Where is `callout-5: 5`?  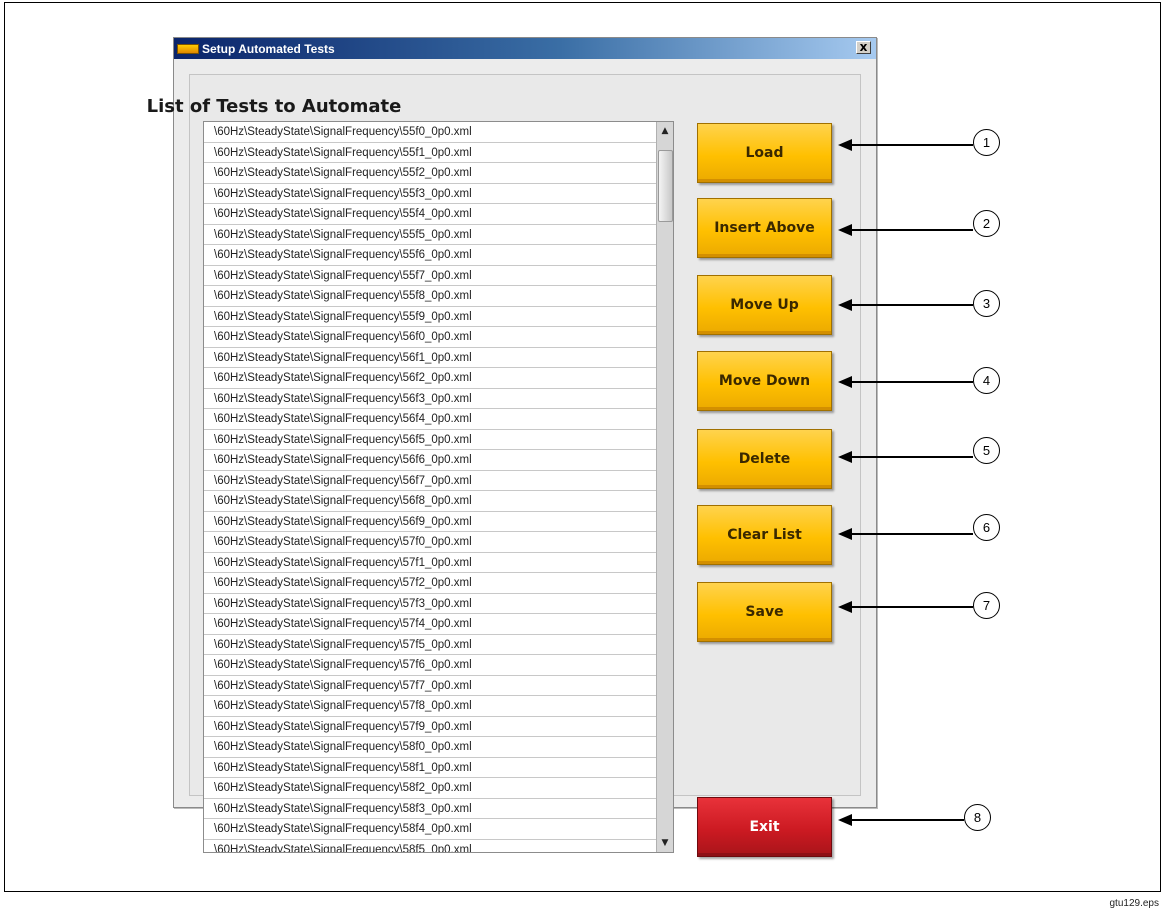
callout-5: 5 is located at coordinates (986, 450).